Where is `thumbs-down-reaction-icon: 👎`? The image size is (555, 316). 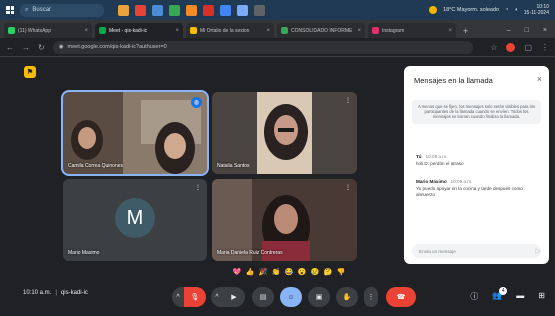
thumbs-down-reaction-icon: 👎 is located at coordinates (341, 272).